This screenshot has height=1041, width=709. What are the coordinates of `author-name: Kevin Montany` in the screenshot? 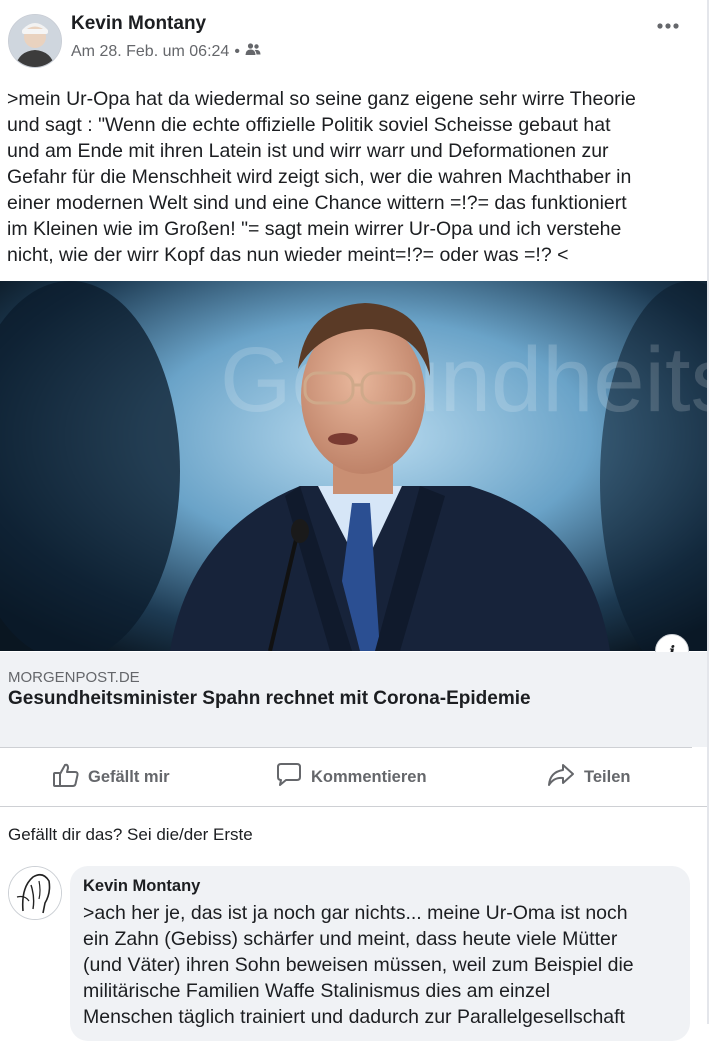 It's located at (138, 24).